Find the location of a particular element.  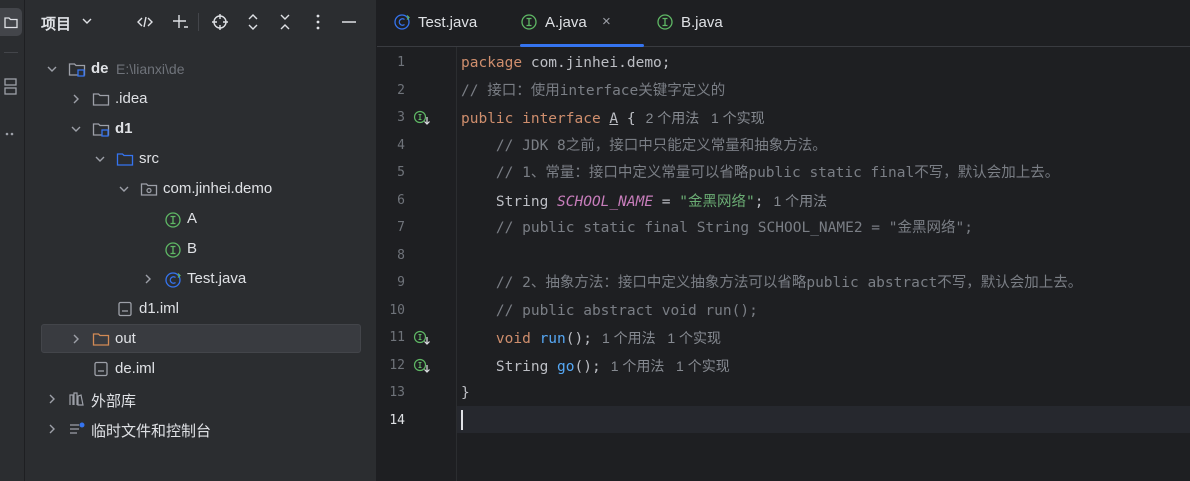

vertical-dots-icon is located at coordinates (318, 22).